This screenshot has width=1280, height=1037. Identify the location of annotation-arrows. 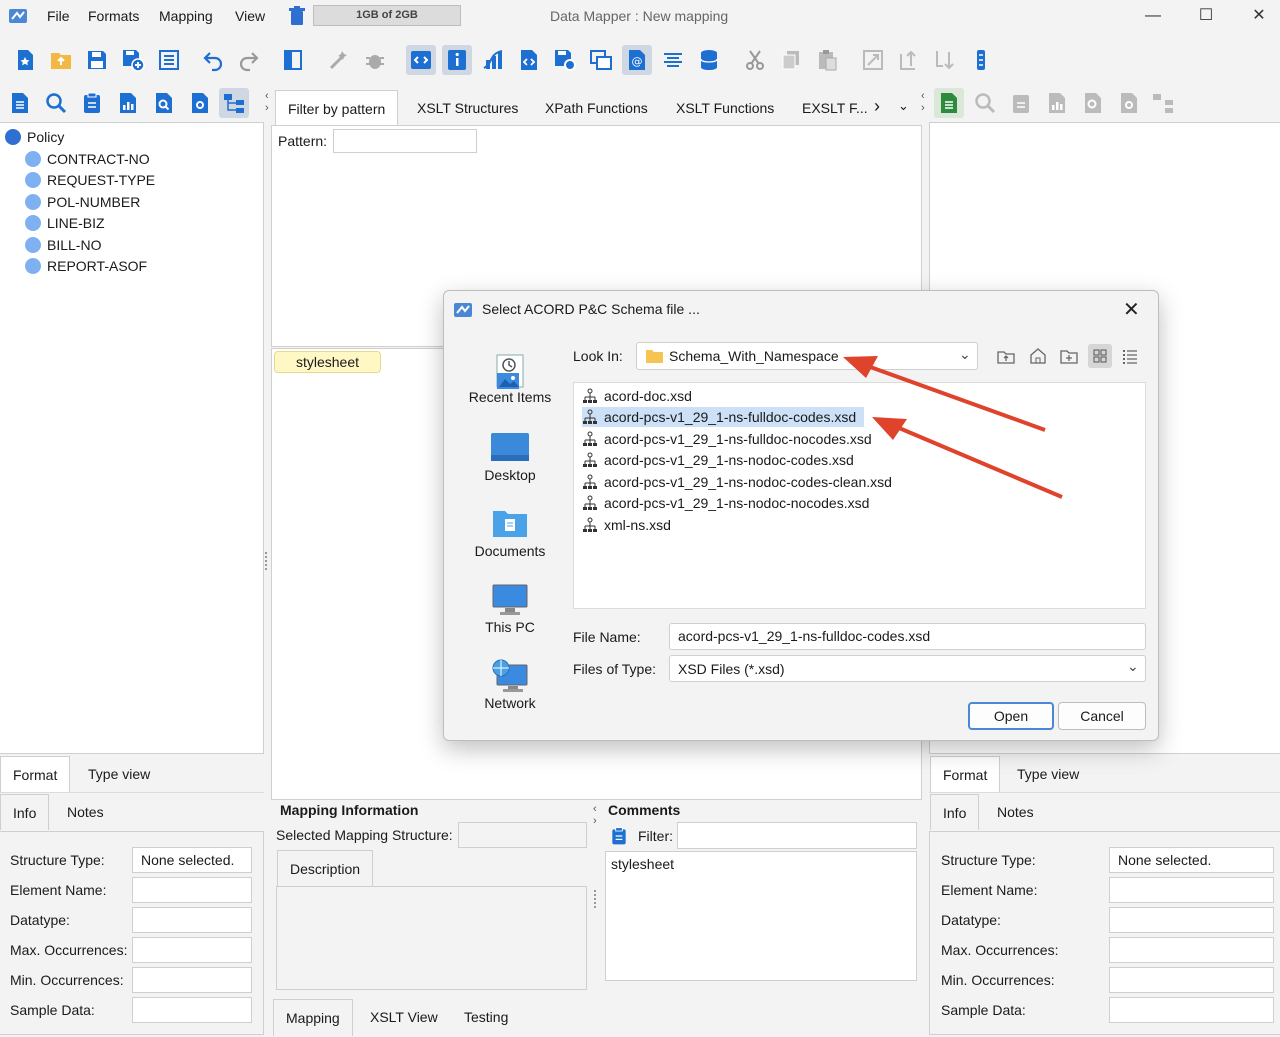
(953, 427).